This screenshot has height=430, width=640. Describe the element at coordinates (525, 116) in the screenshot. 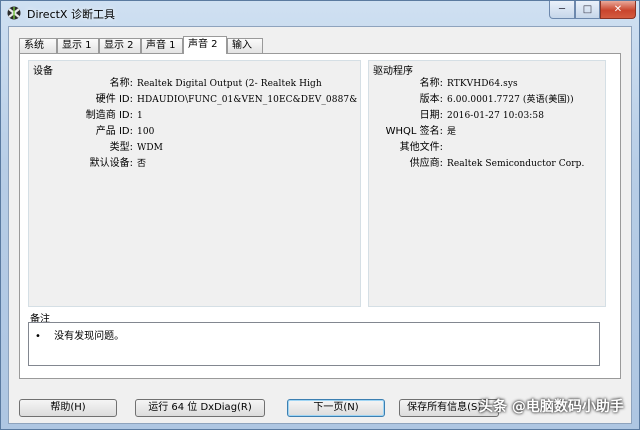

I see `date-value: 2016-01-27 10:03:58` at that location.